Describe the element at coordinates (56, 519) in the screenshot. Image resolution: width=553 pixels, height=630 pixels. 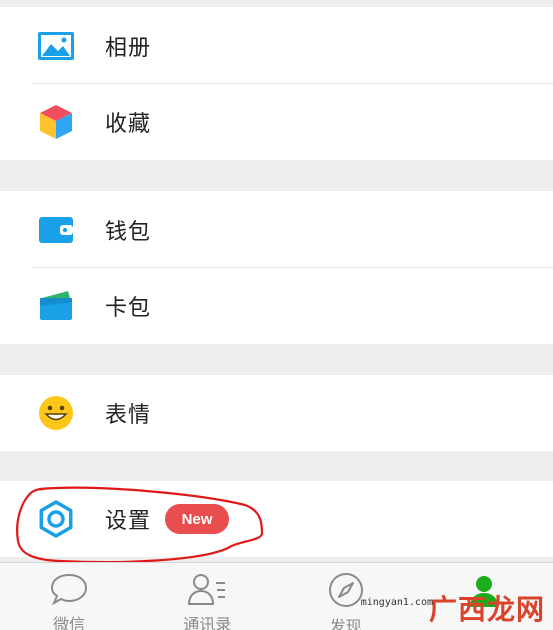
I see `settings-icon` at that location.